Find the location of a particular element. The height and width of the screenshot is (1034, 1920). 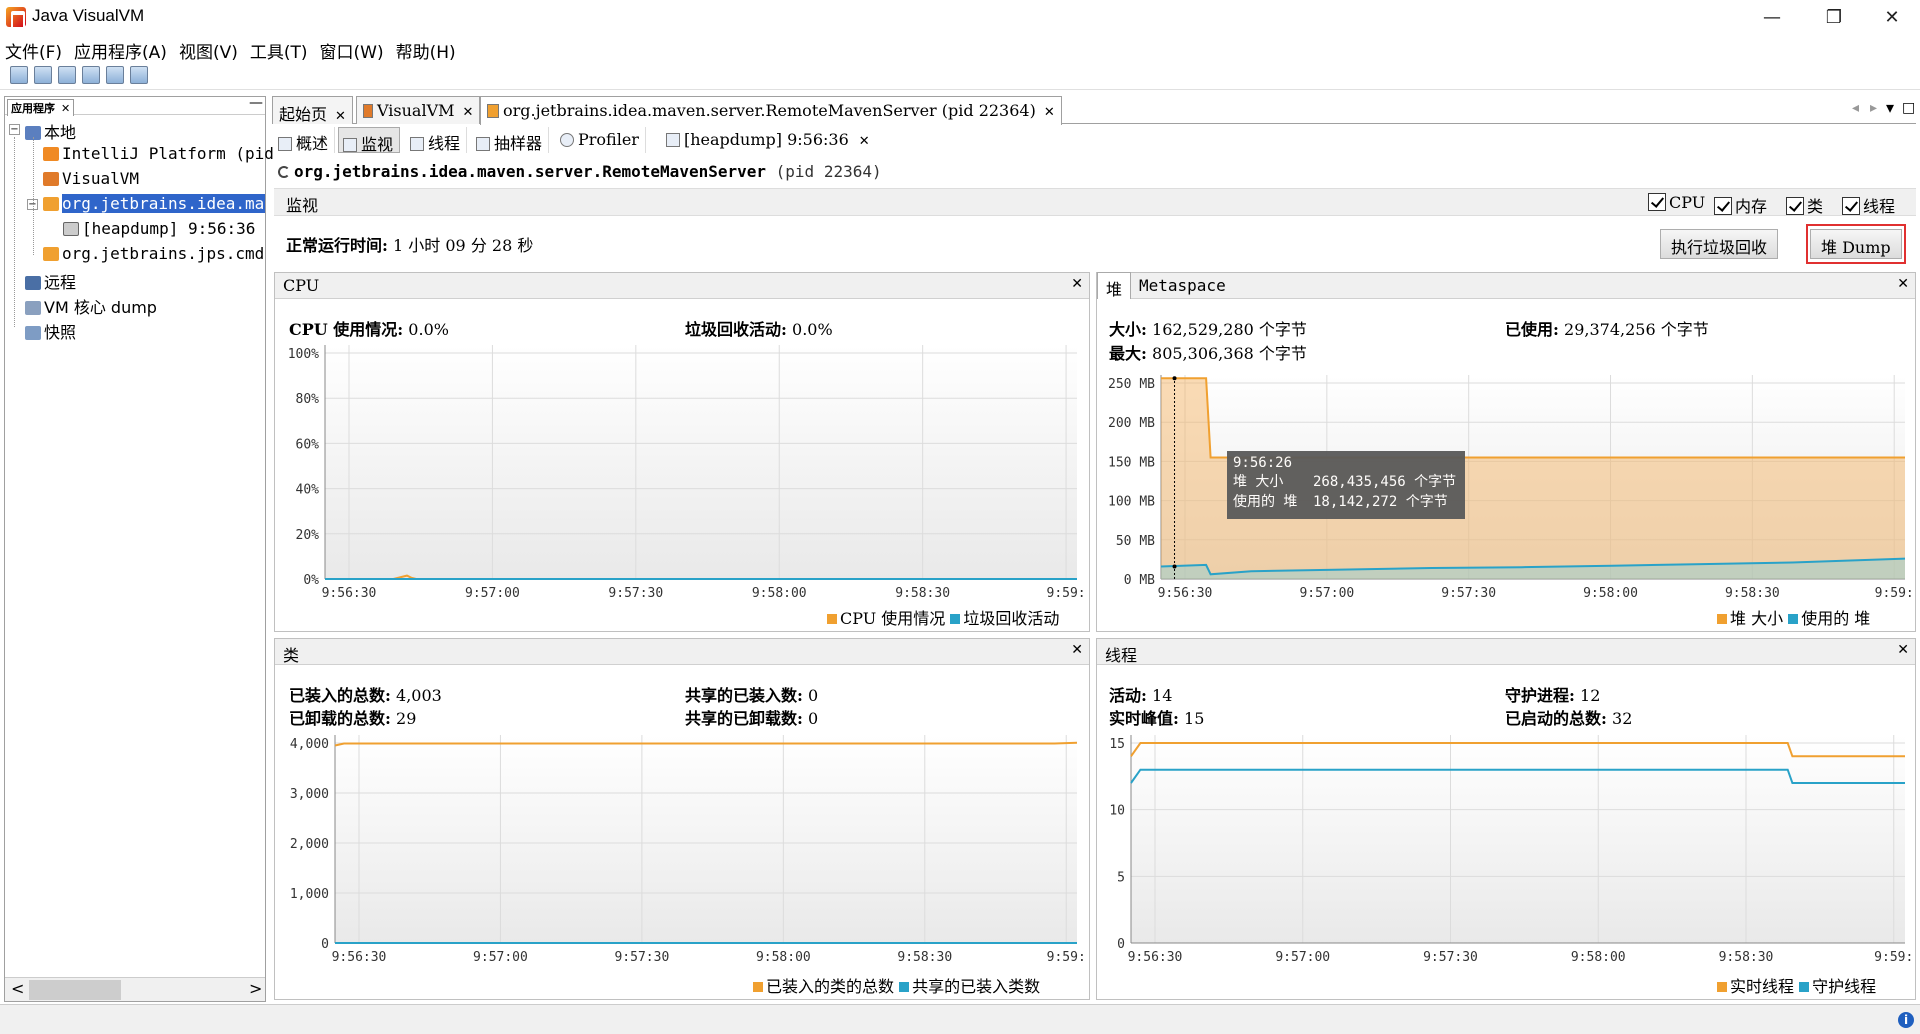

perform-gc-button: 执行垃圾回收 is located at coordinates (1719, 244).